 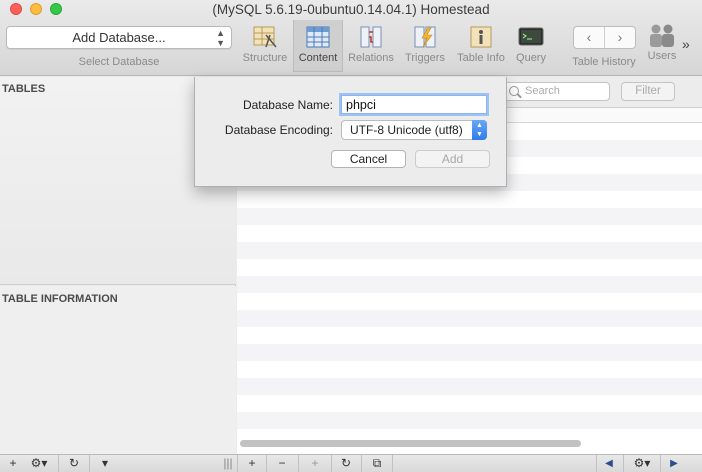 I want to click on relations-label: Relations, so click(x=371, y=58).